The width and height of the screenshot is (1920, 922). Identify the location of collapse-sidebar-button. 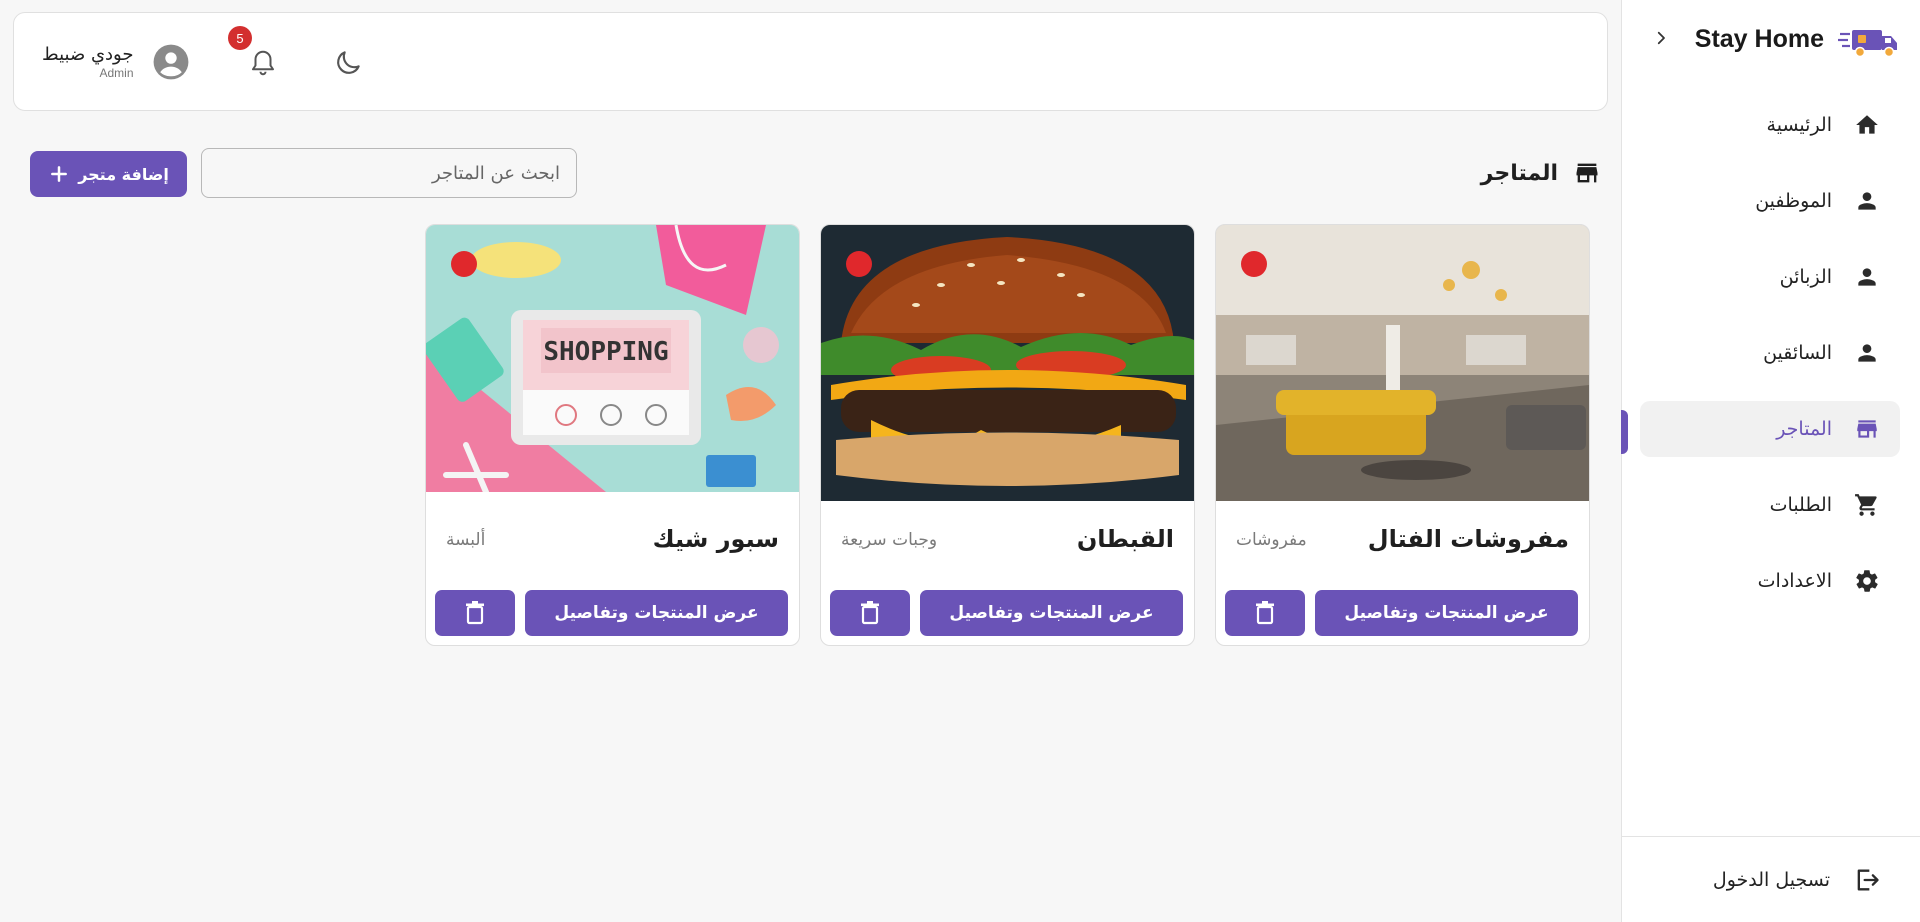
(1661, 38).